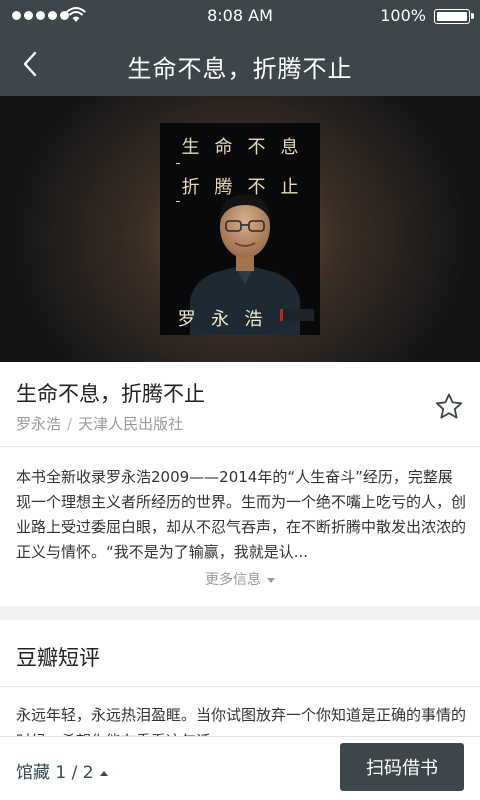 The image size is (480, 800). Describe the element at coordinates (240, 768) in the screenshot. I see `bottom-action-bar: 馆藏 1 / 2 扫码借书` at that location.